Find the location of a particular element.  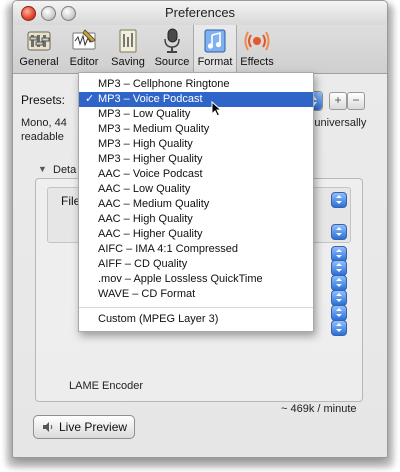

menu-item: MP3 – Medium Quality is located at coordinates (196, 129).